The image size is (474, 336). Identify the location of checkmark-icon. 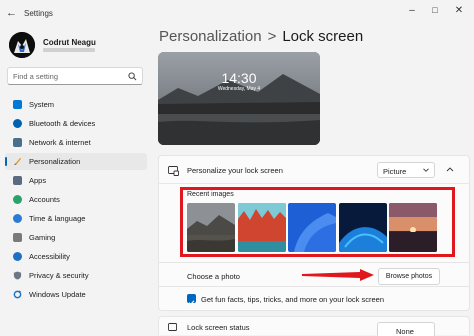
(191, 303).